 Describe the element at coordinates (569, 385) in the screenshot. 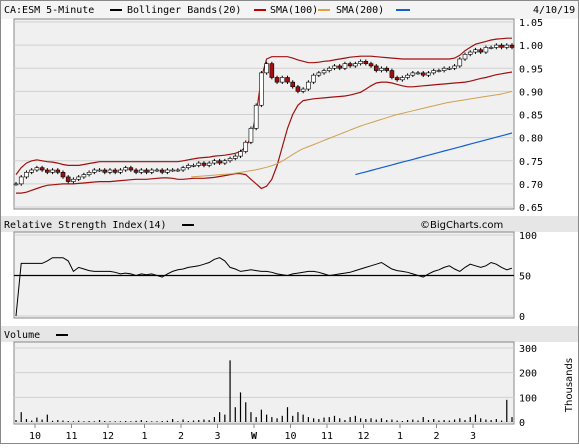

I see `volume-unit-label: Thousands` at that location.